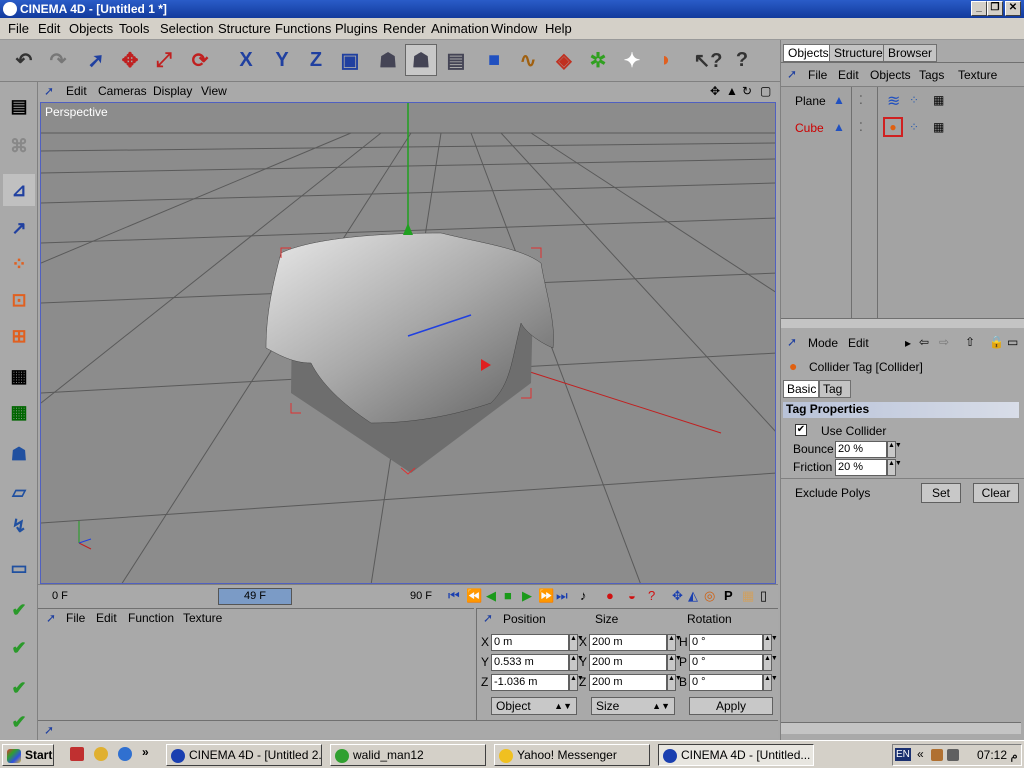  What do you see at coordinates (583, 595) in the screenshot?
I see `sound-icon: ♪` at bounding box center [583, 595].